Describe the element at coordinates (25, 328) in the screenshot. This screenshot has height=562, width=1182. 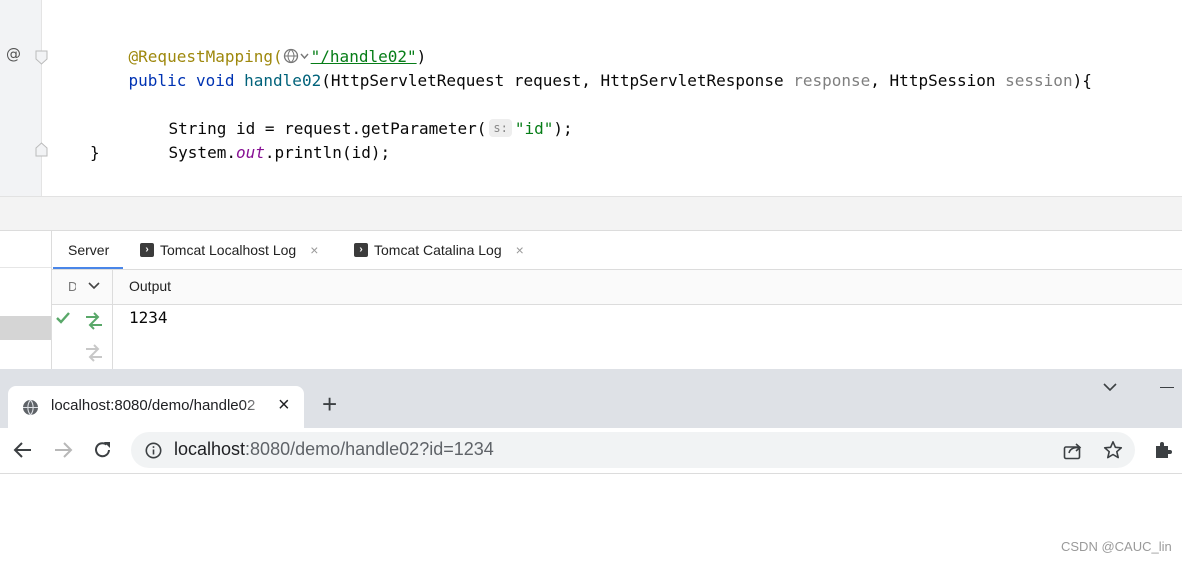
I see `tree-row-selected` at that location.